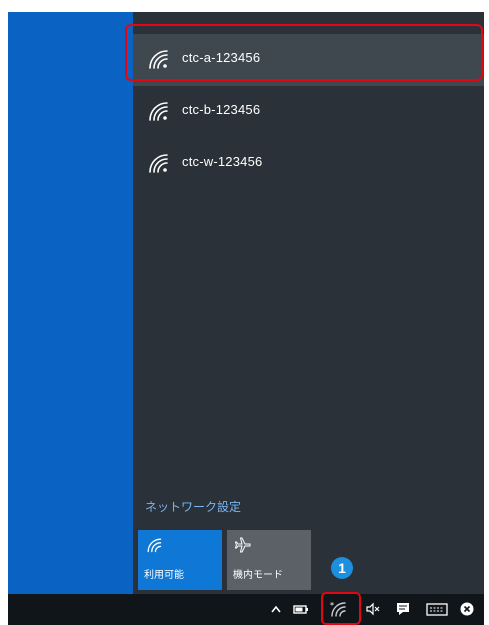  Describe the element at coordinates (308, 164) in the screenshot. I see `network-item-ctc-w: ctc-w-123456` at that location.